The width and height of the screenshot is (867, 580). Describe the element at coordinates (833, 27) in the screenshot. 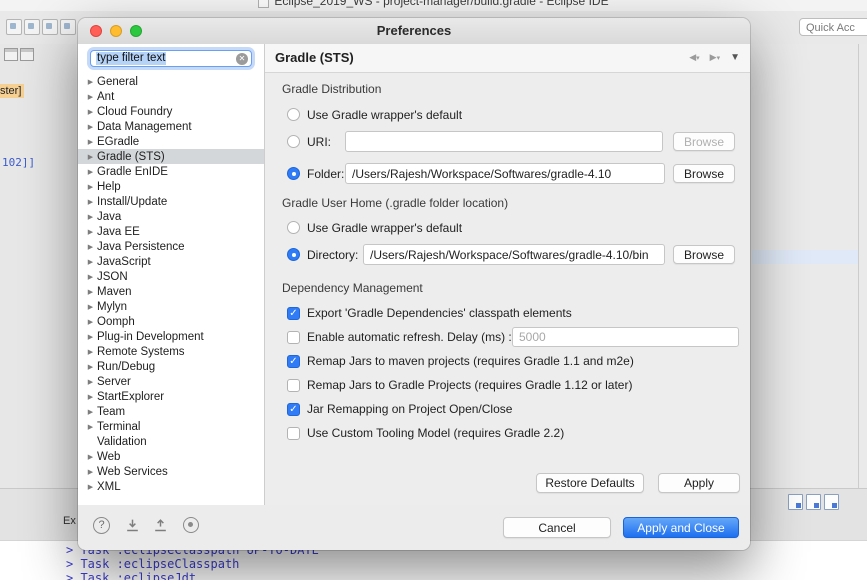

I see `quick-access-box: Quick Acc` at that location.